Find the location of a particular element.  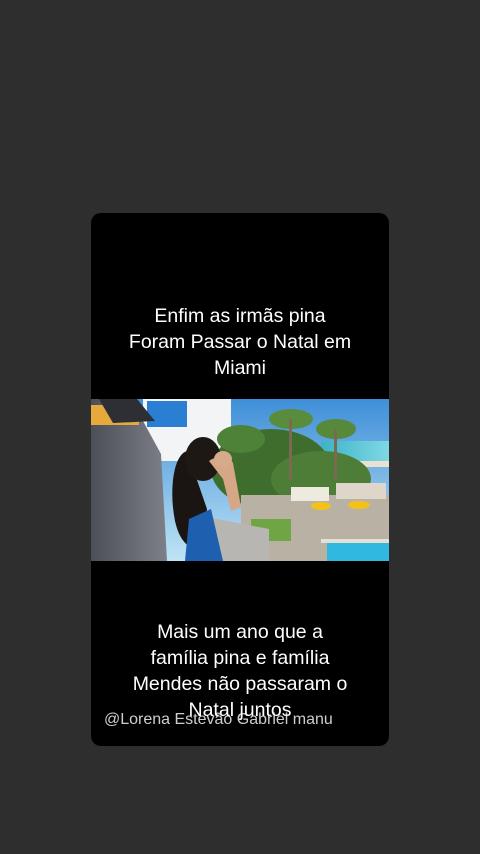

credit-watermark: @Lorena Estevão Gabriel manu is located at coordinates (218, 719).